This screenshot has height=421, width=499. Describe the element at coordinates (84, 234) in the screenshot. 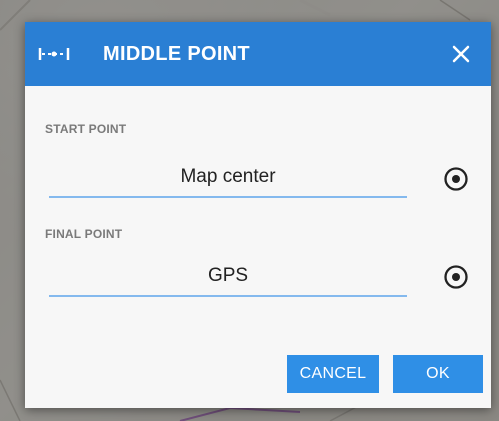

I see `final-point-label: FINAL POINT` at that location.